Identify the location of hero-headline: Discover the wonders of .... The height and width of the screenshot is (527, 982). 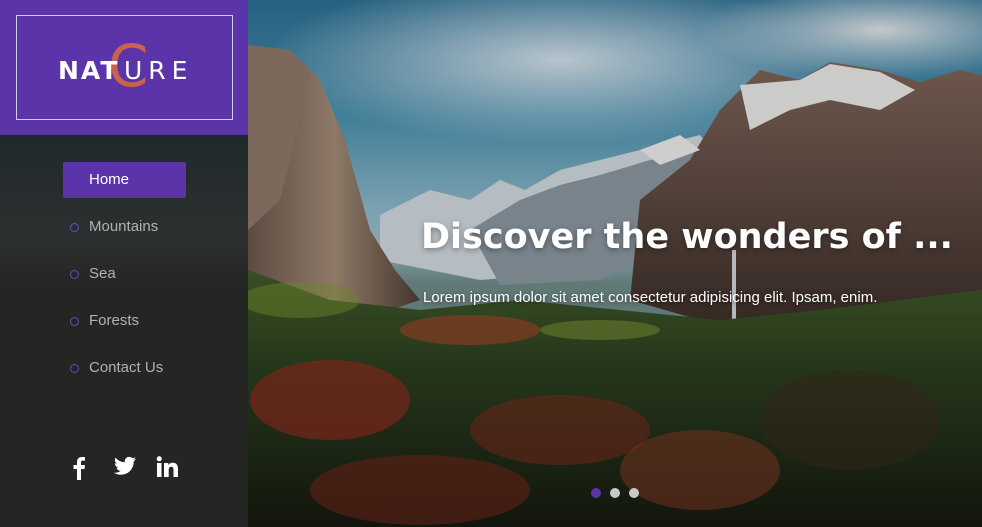
(687, 237).